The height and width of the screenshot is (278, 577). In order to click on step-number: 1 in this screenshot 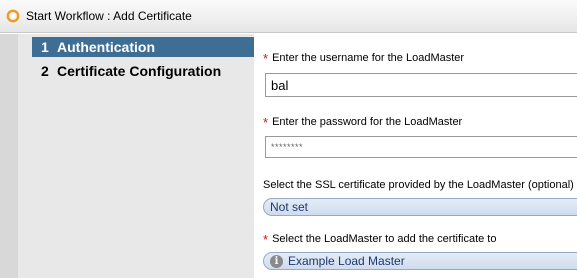, I will do `click(45, 47)`.